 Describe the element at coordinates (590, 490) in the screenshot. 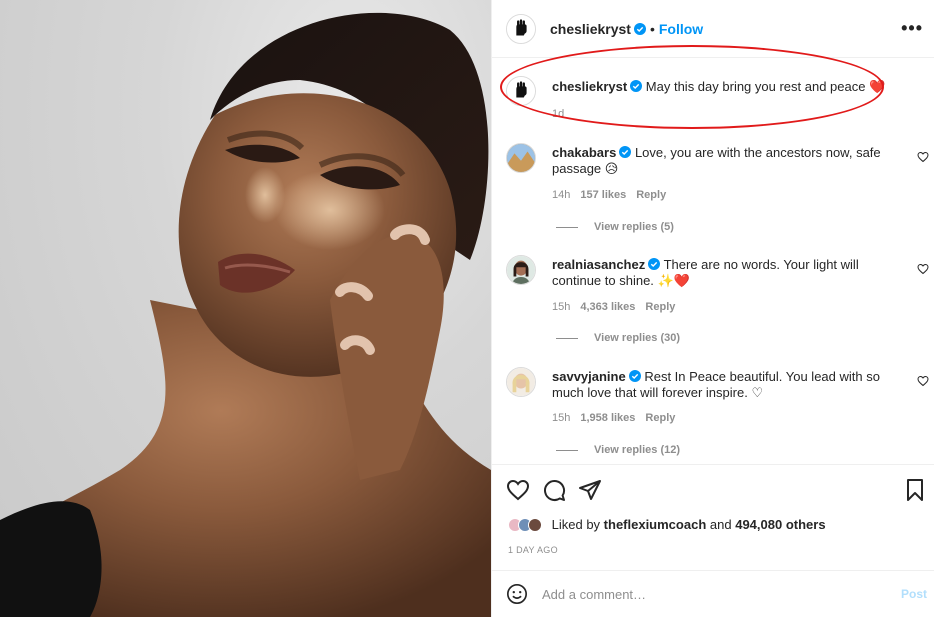

I see `share-icon` at that location.